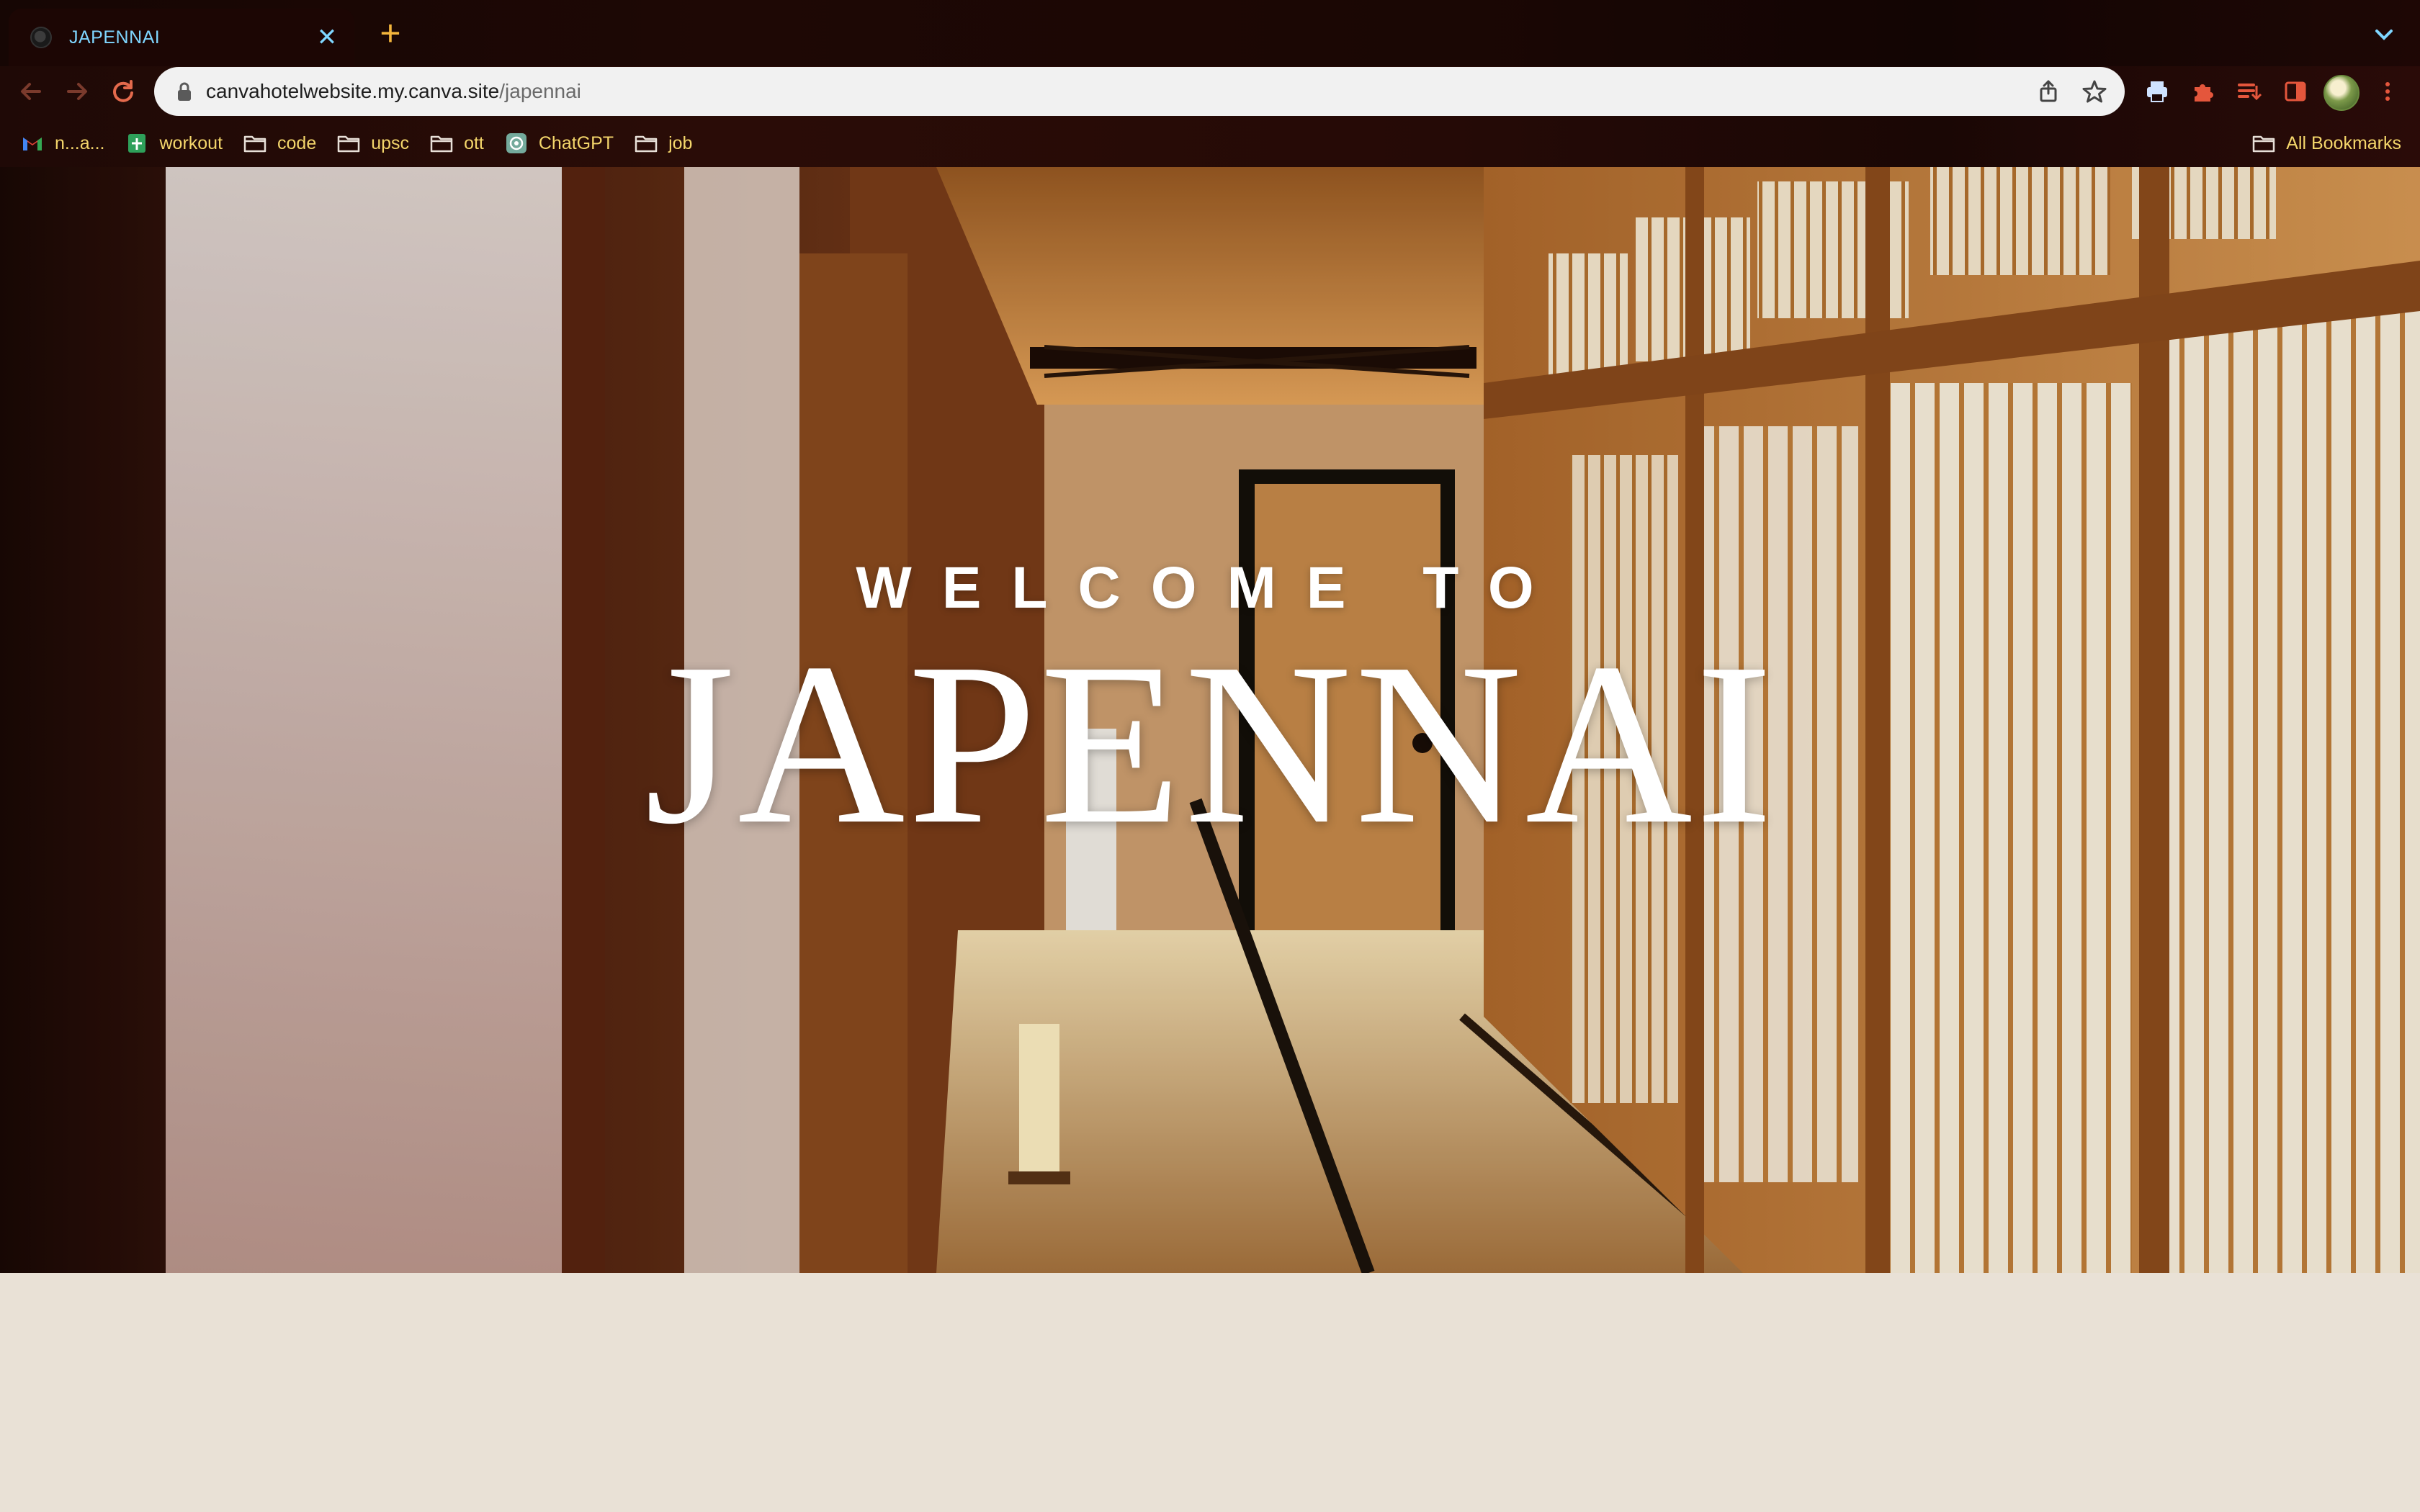 The height and width of the screenshot is (1512, 2420). I want to click on bookmark-folder-upsc: upsc, so click(372, 143).